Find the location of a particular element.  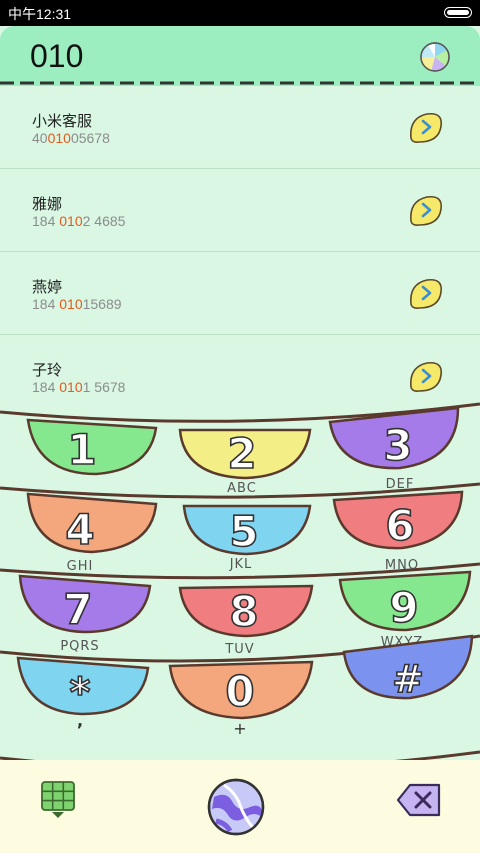

key-7: 7 PQRS is located at coordinates (85, 614).